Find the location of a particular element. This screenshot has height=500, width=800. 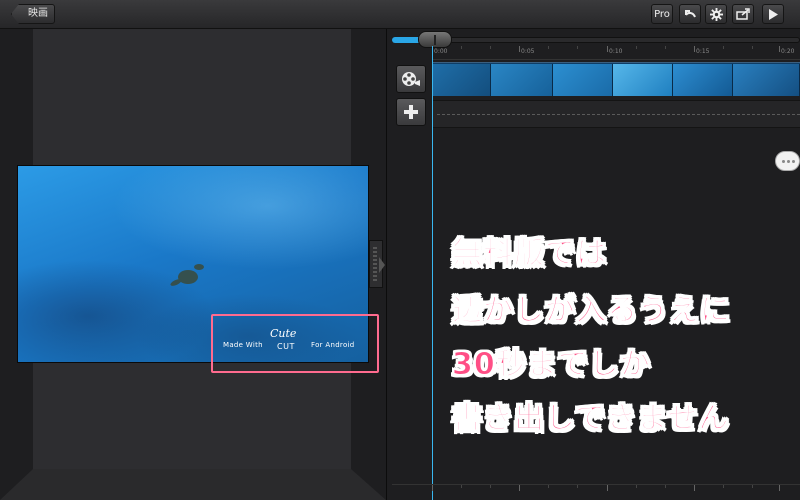

audio-track-lane is located at coordinates (616, 114).